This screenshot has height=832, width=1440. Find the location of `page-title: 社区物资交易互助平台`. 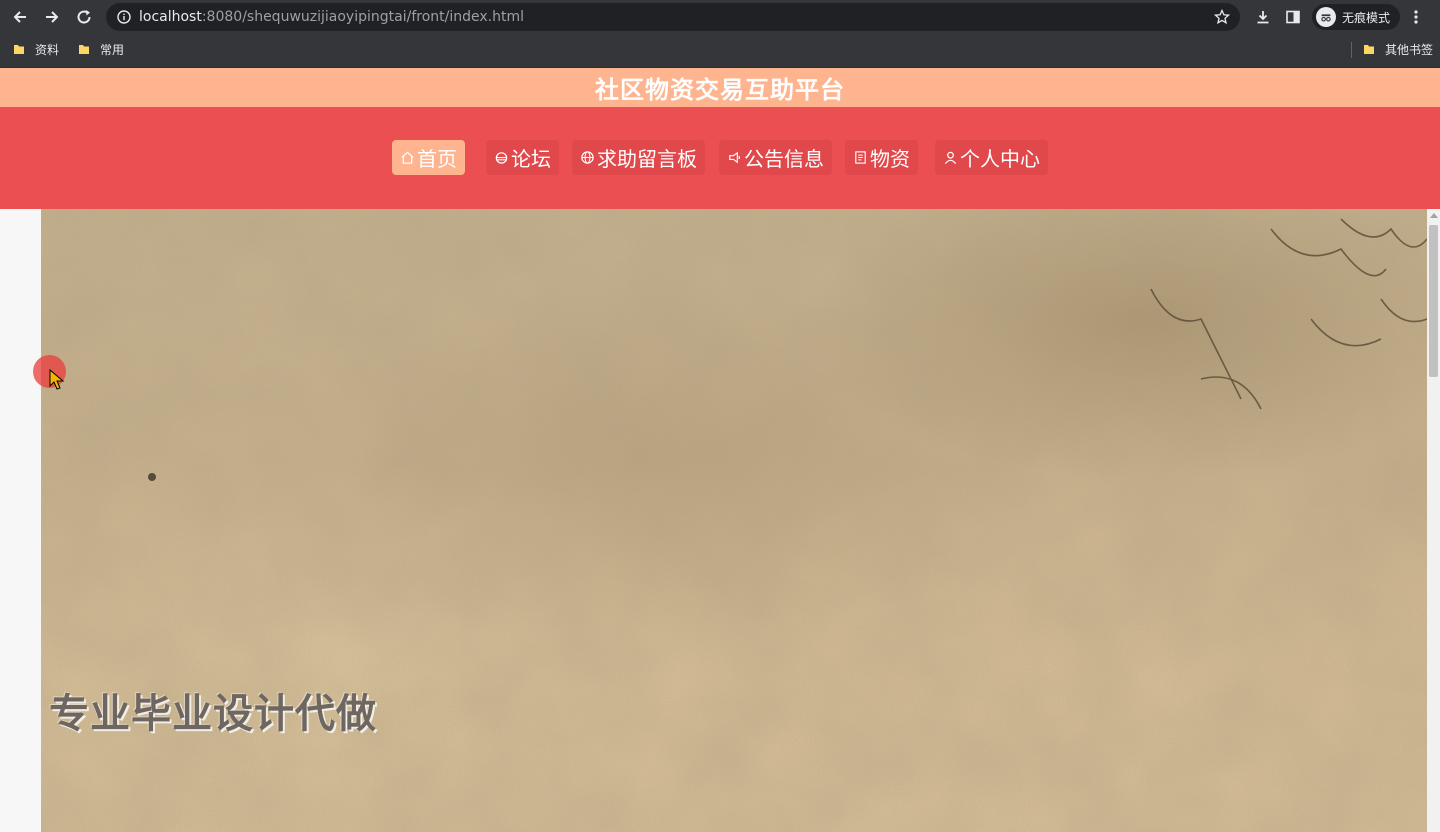

page-title: 社区物资交易互助平台 is located at coordinates (720, 90).